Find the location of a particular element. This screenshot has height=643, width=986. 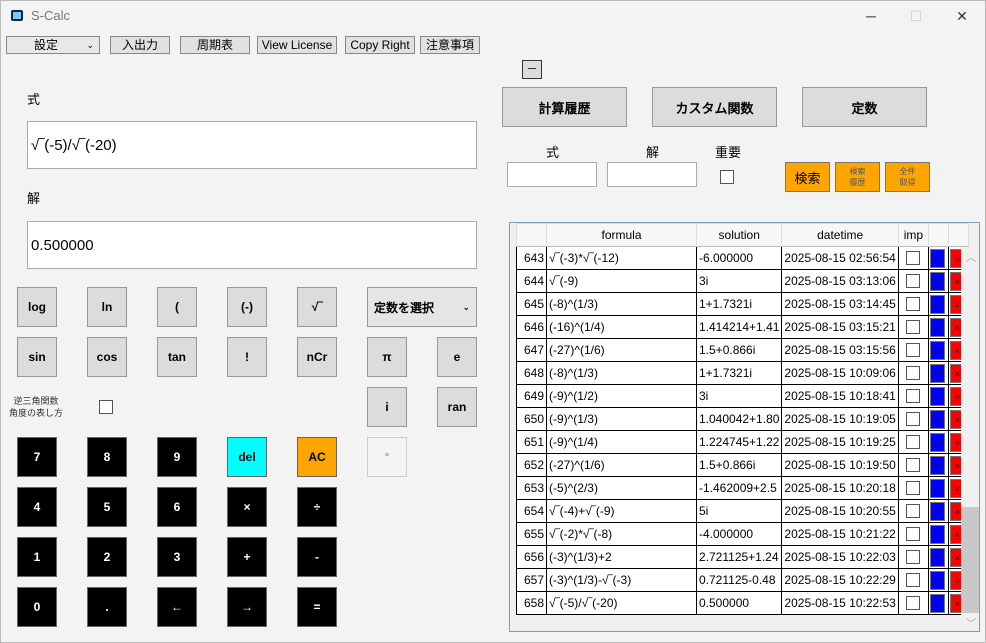

minimize-button: ─ is located at coordinates (871, 16).